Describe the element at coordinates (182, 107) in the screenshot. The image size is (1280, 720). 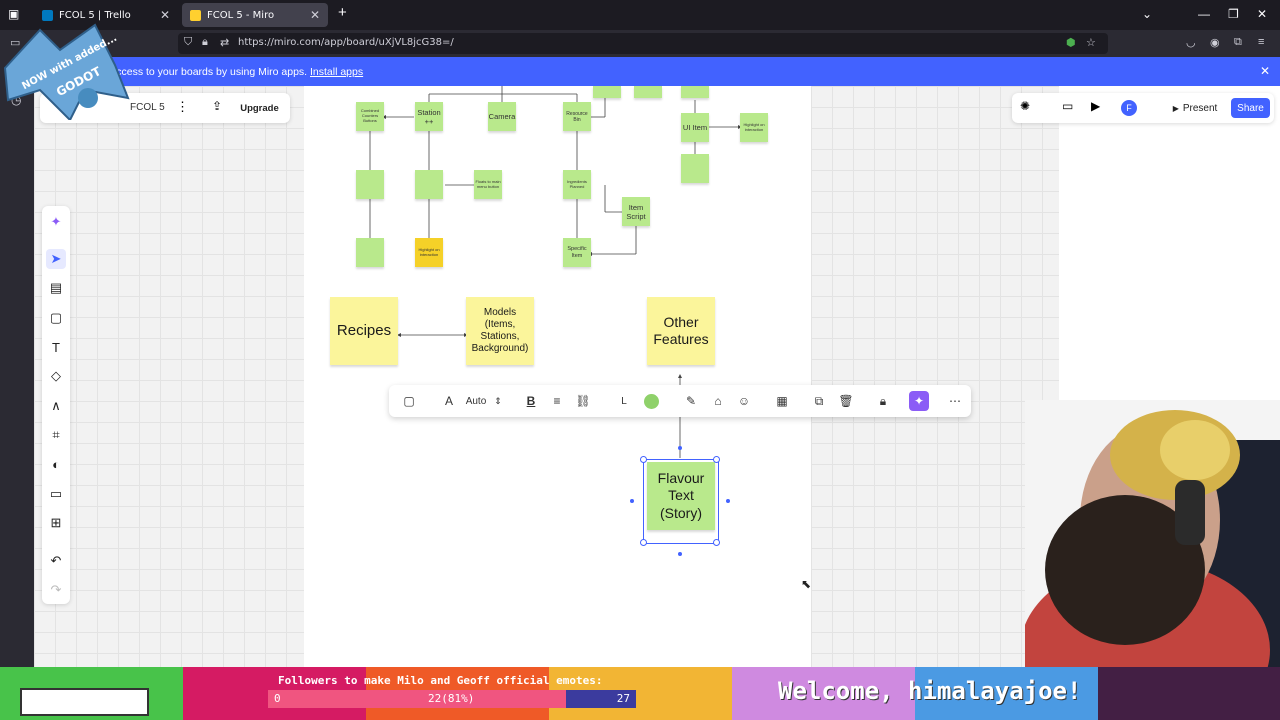
I see `more-vertical-icon: ⋮` at that location.